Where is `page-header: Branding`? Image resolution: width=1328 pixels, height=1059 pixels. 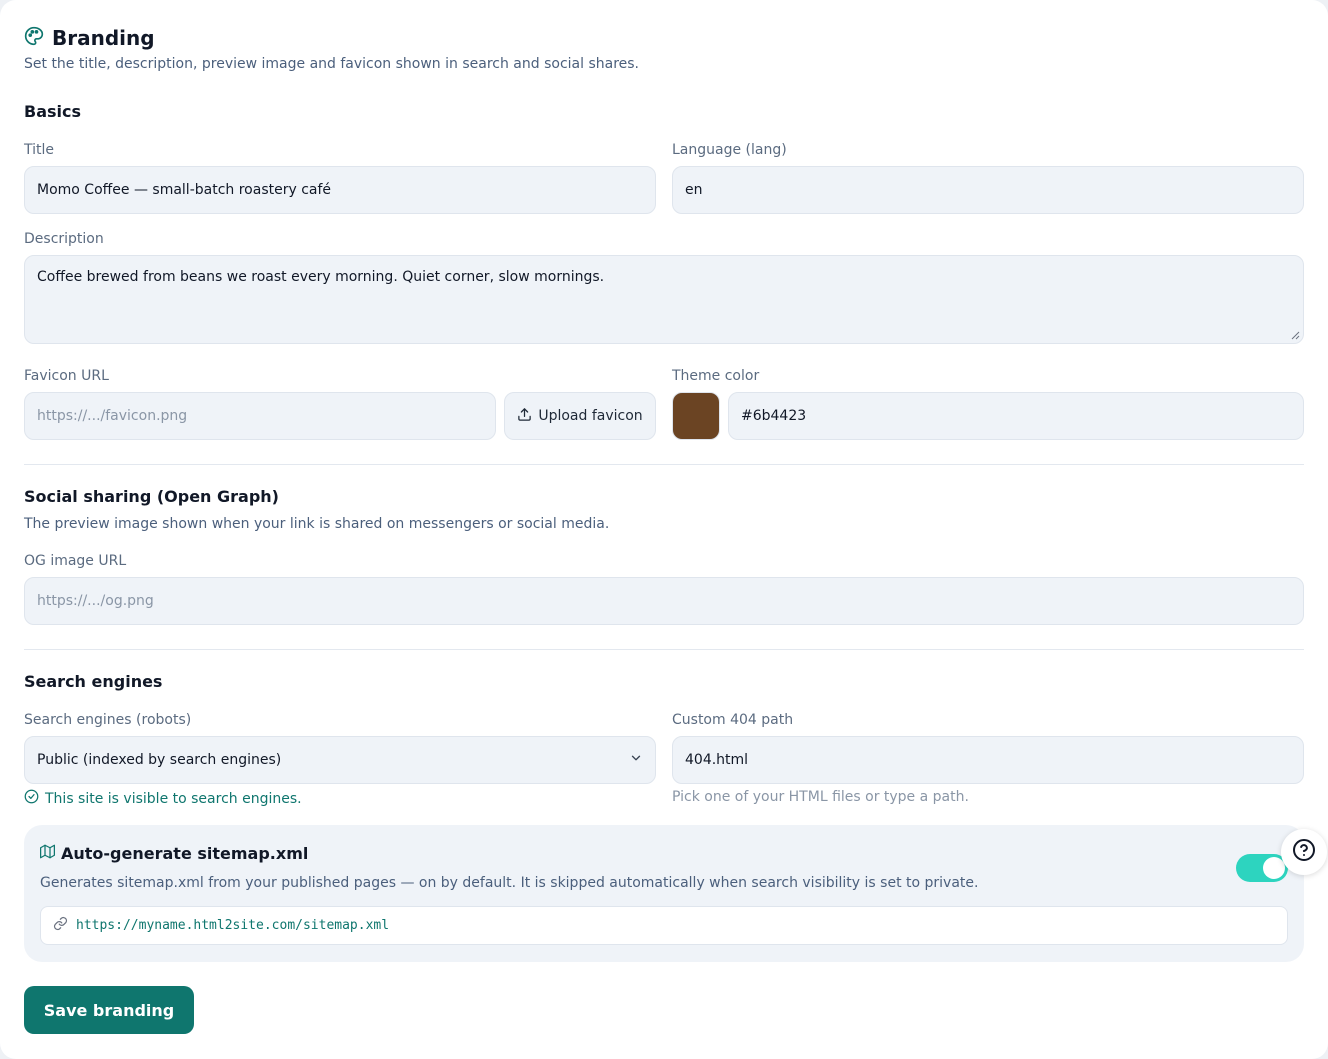 page-header: Branding is located at coordinates (89, 38).